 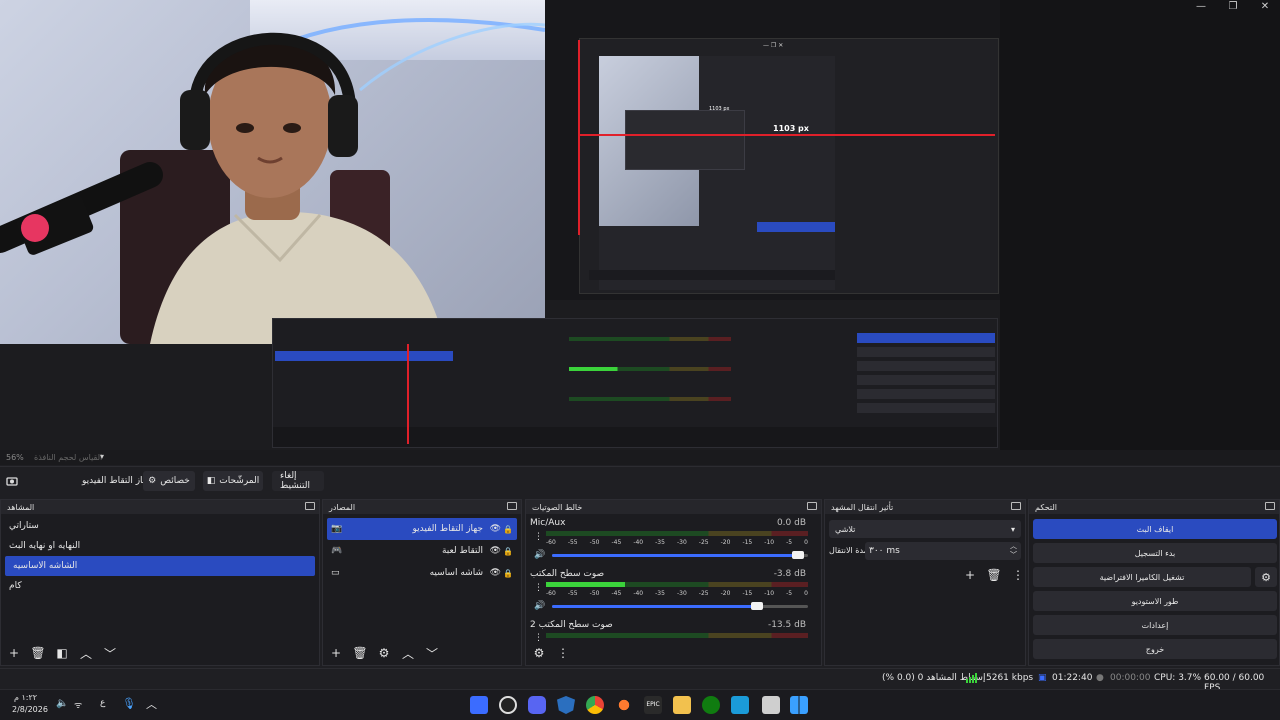 What do you see at coordinates (129, 703) in the screenshot?
I see `microphone-icon: 🎙` at bounding box center [129, 703].